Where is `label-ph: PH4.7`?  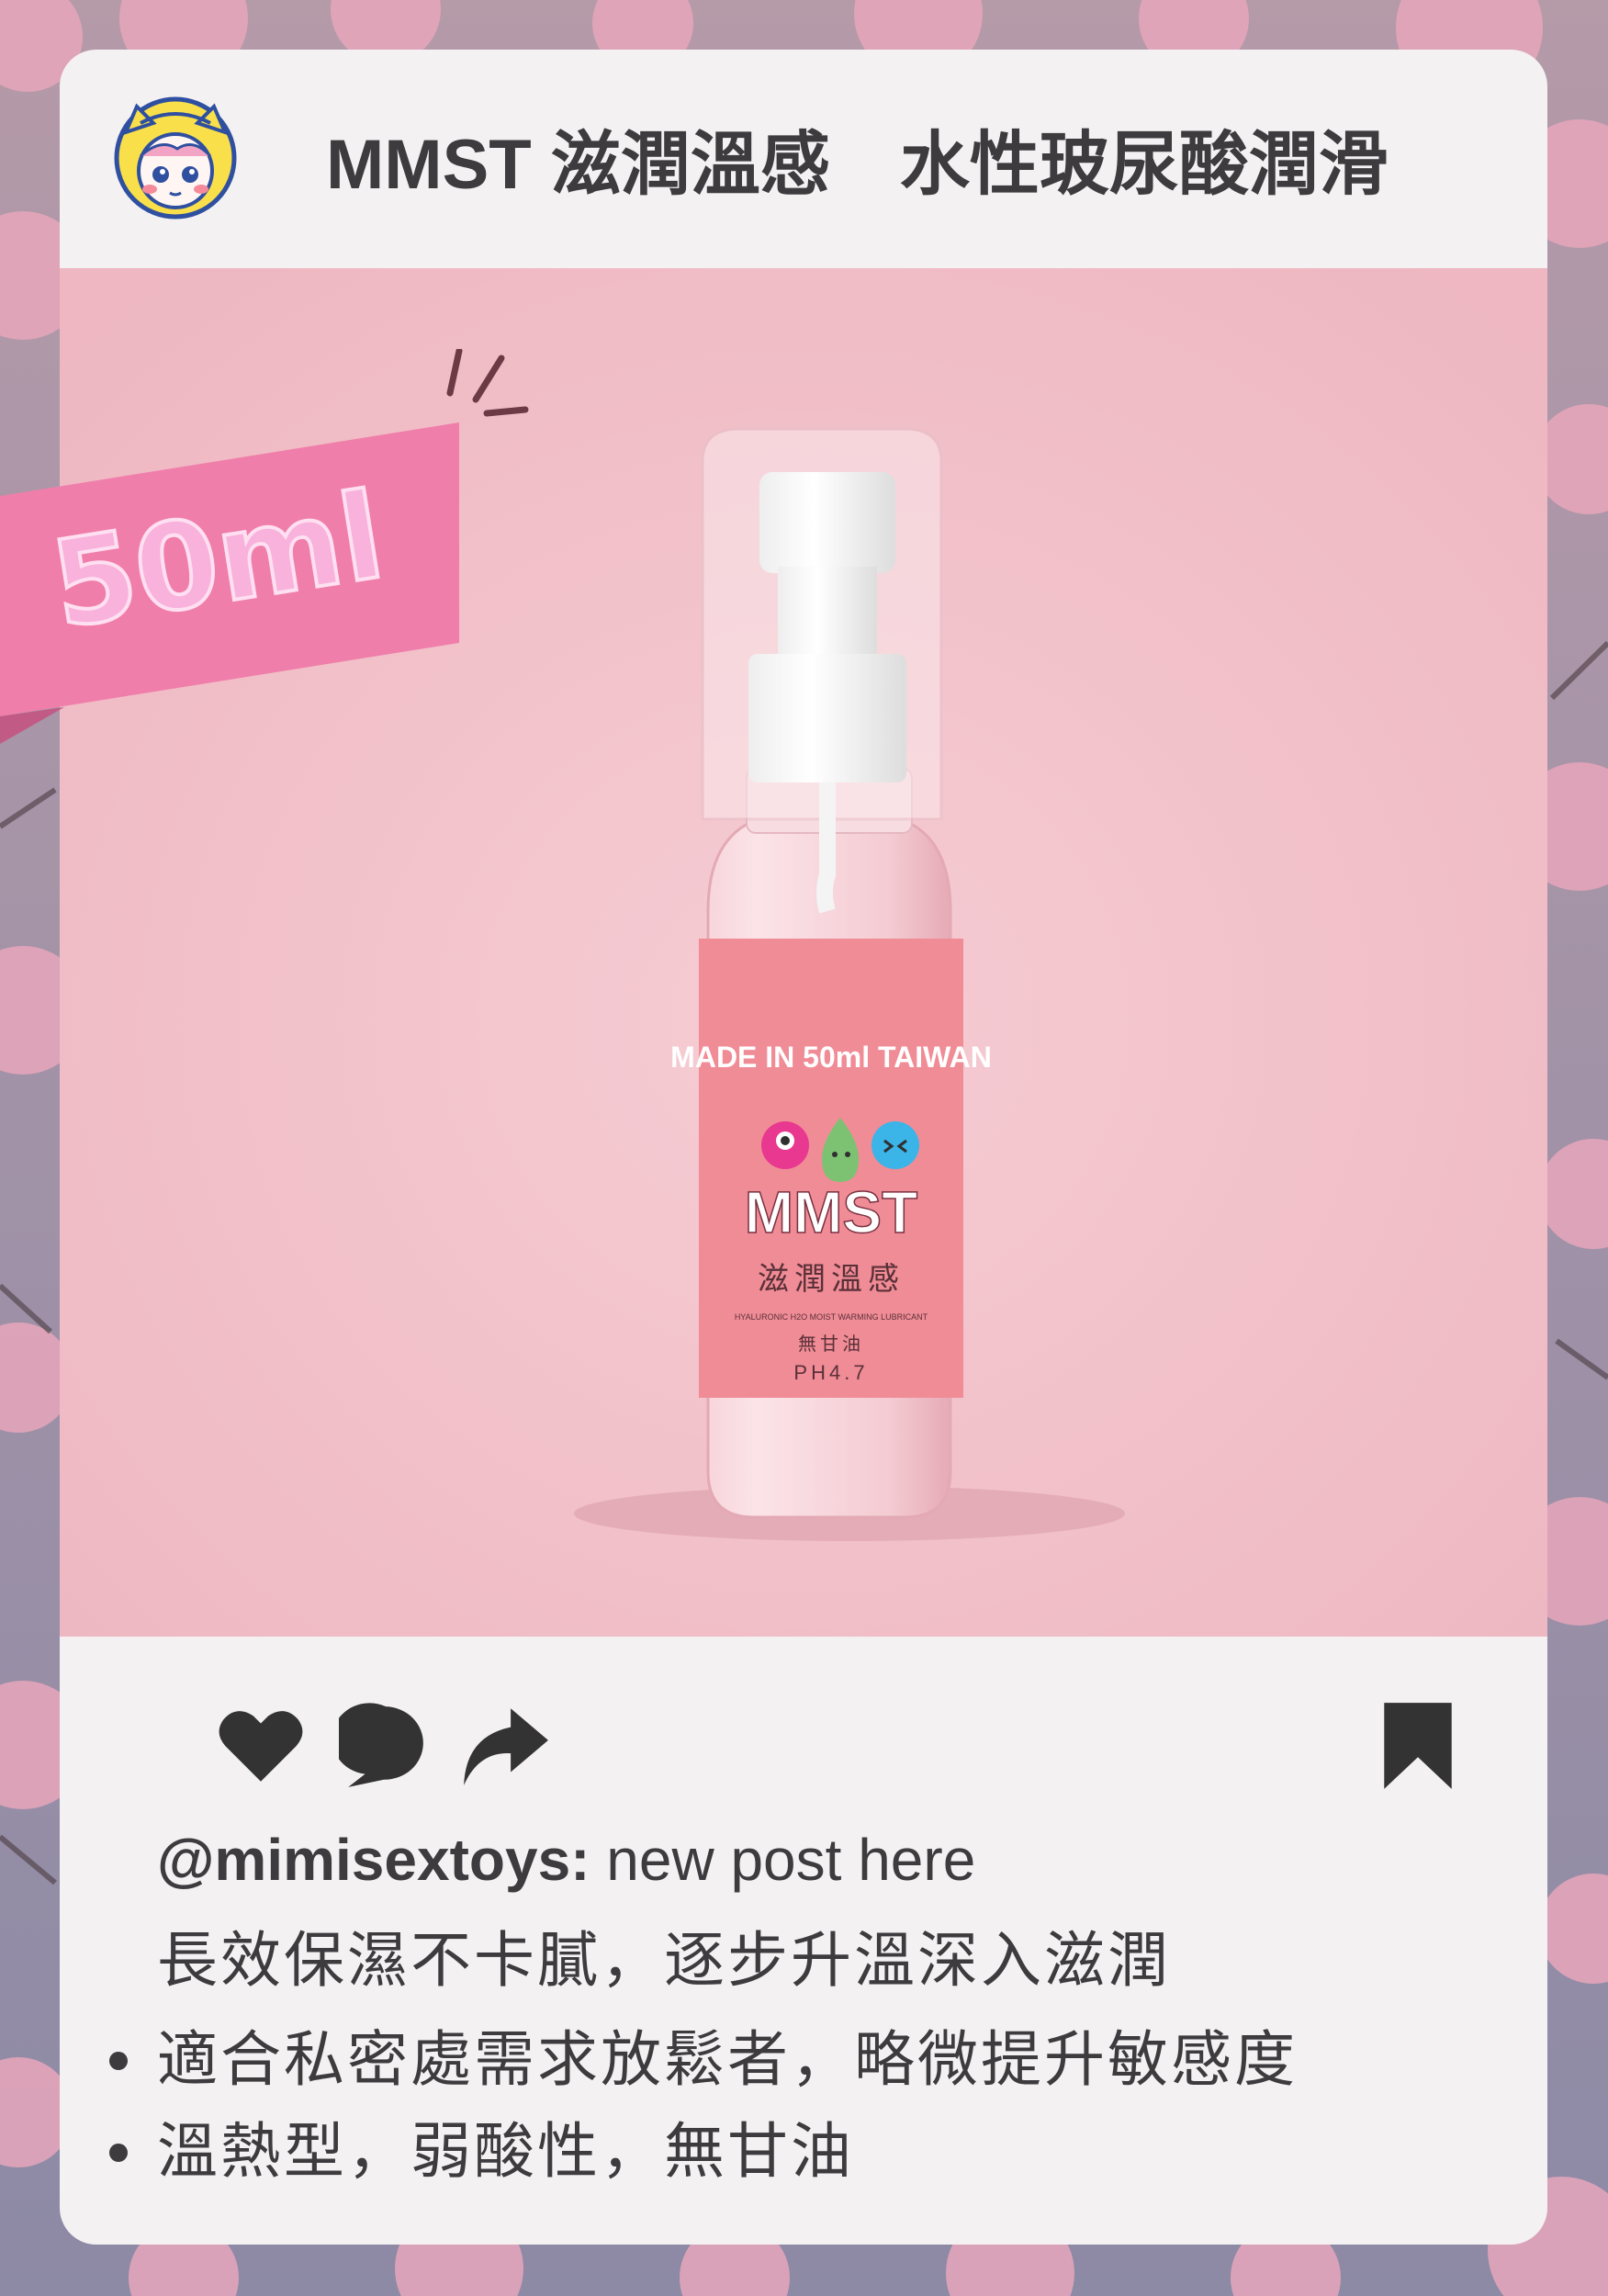
label-ph: PH4.7 is located at coordinates (830, 1372).